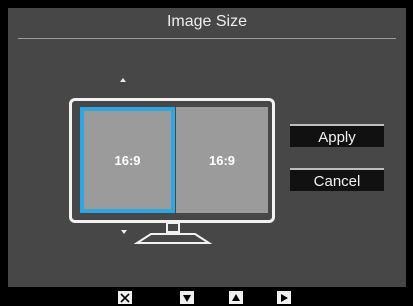 The image size is (413, 306). What do you see at coordinates (124, 232) in the screenshot?
I see `down-arrow-icon` at bounding box center [124, 232].